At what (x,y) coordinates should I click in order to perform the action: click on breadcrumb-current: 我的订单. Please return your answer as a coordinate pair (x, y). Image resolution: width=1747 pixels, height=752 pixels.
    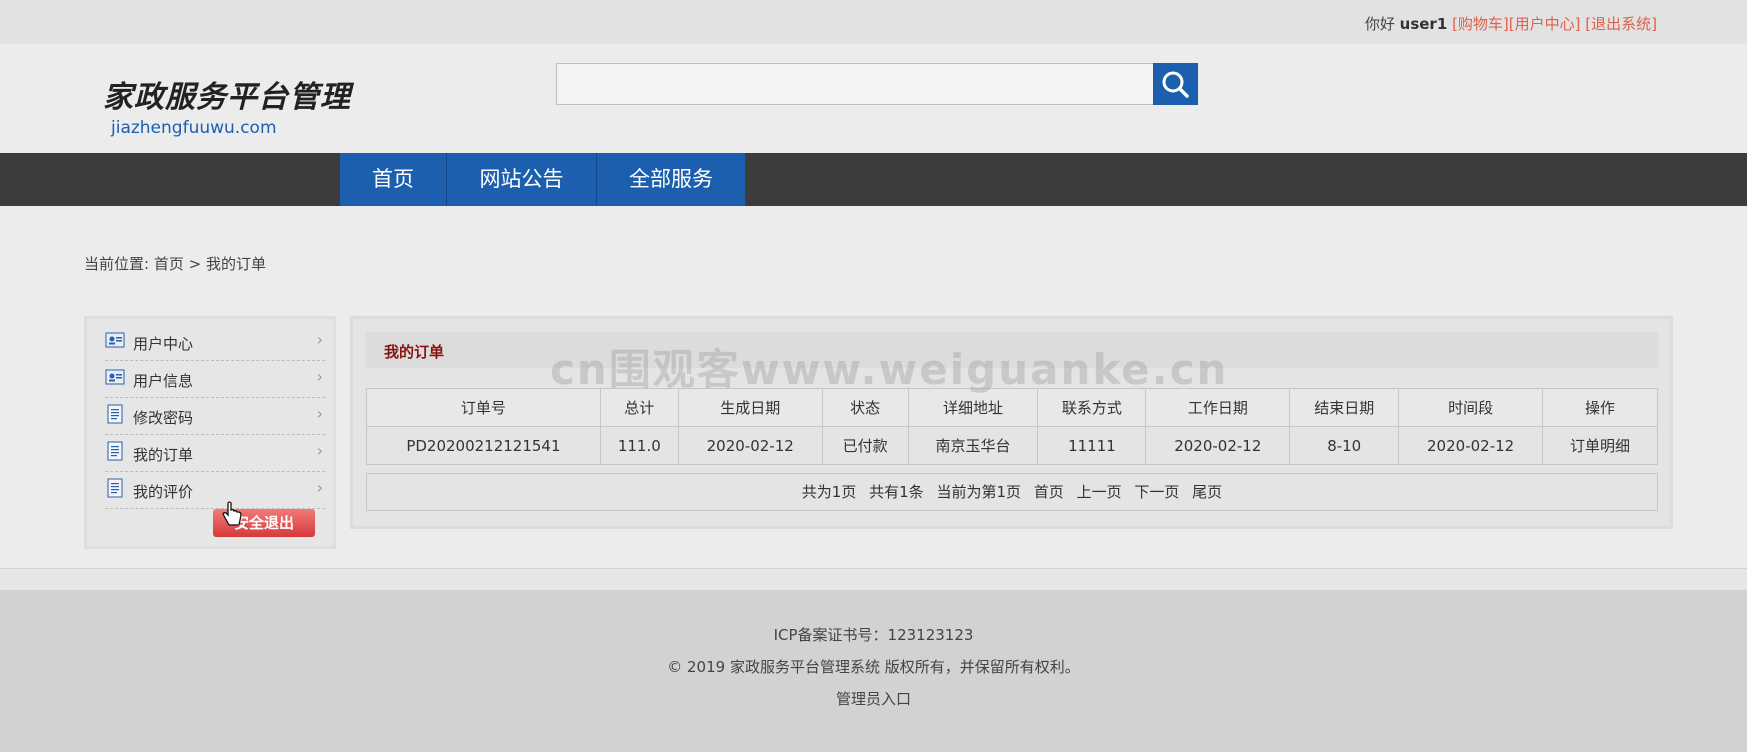
    Looking at the image, I should click on (236, 264).